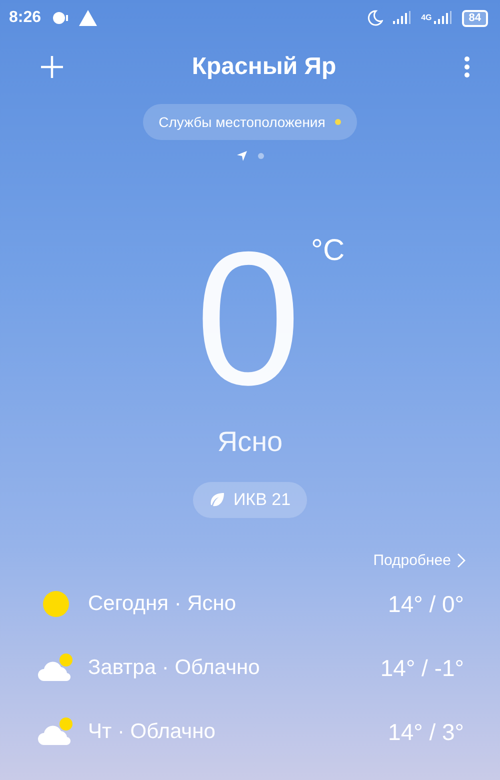  I want to click on forecast-temperatures: 14° / 3°, so click(426, 732).